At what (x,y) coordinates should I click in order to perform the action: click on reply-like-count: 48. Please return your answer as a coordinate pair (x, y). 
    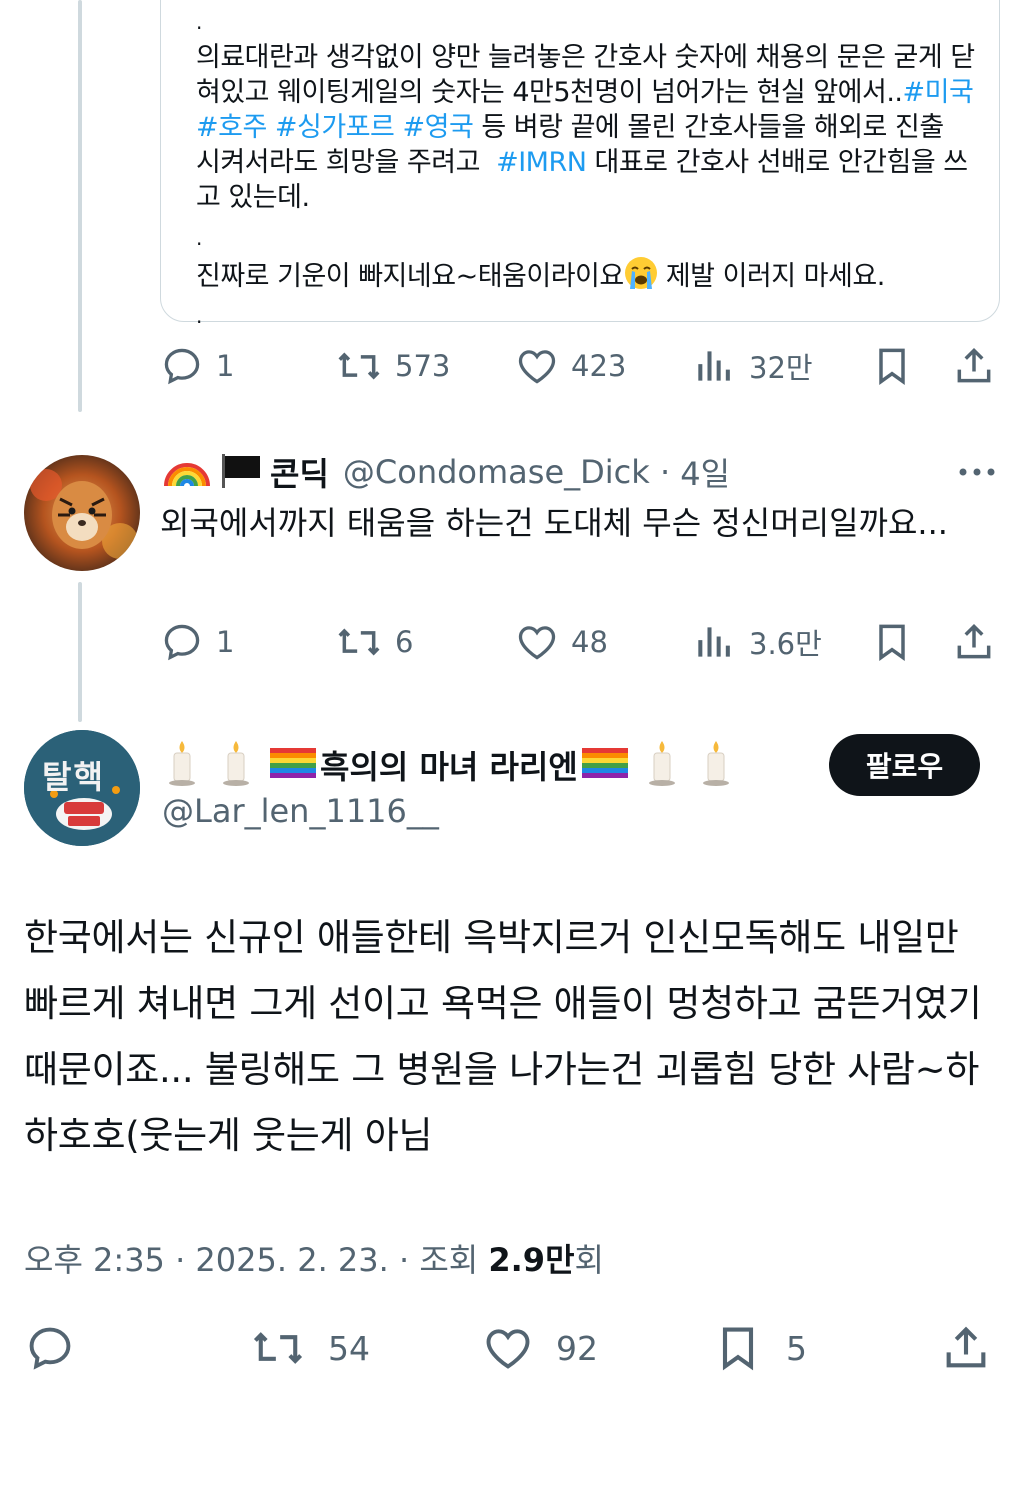
    Looking at the image, I should click on (589, 642).